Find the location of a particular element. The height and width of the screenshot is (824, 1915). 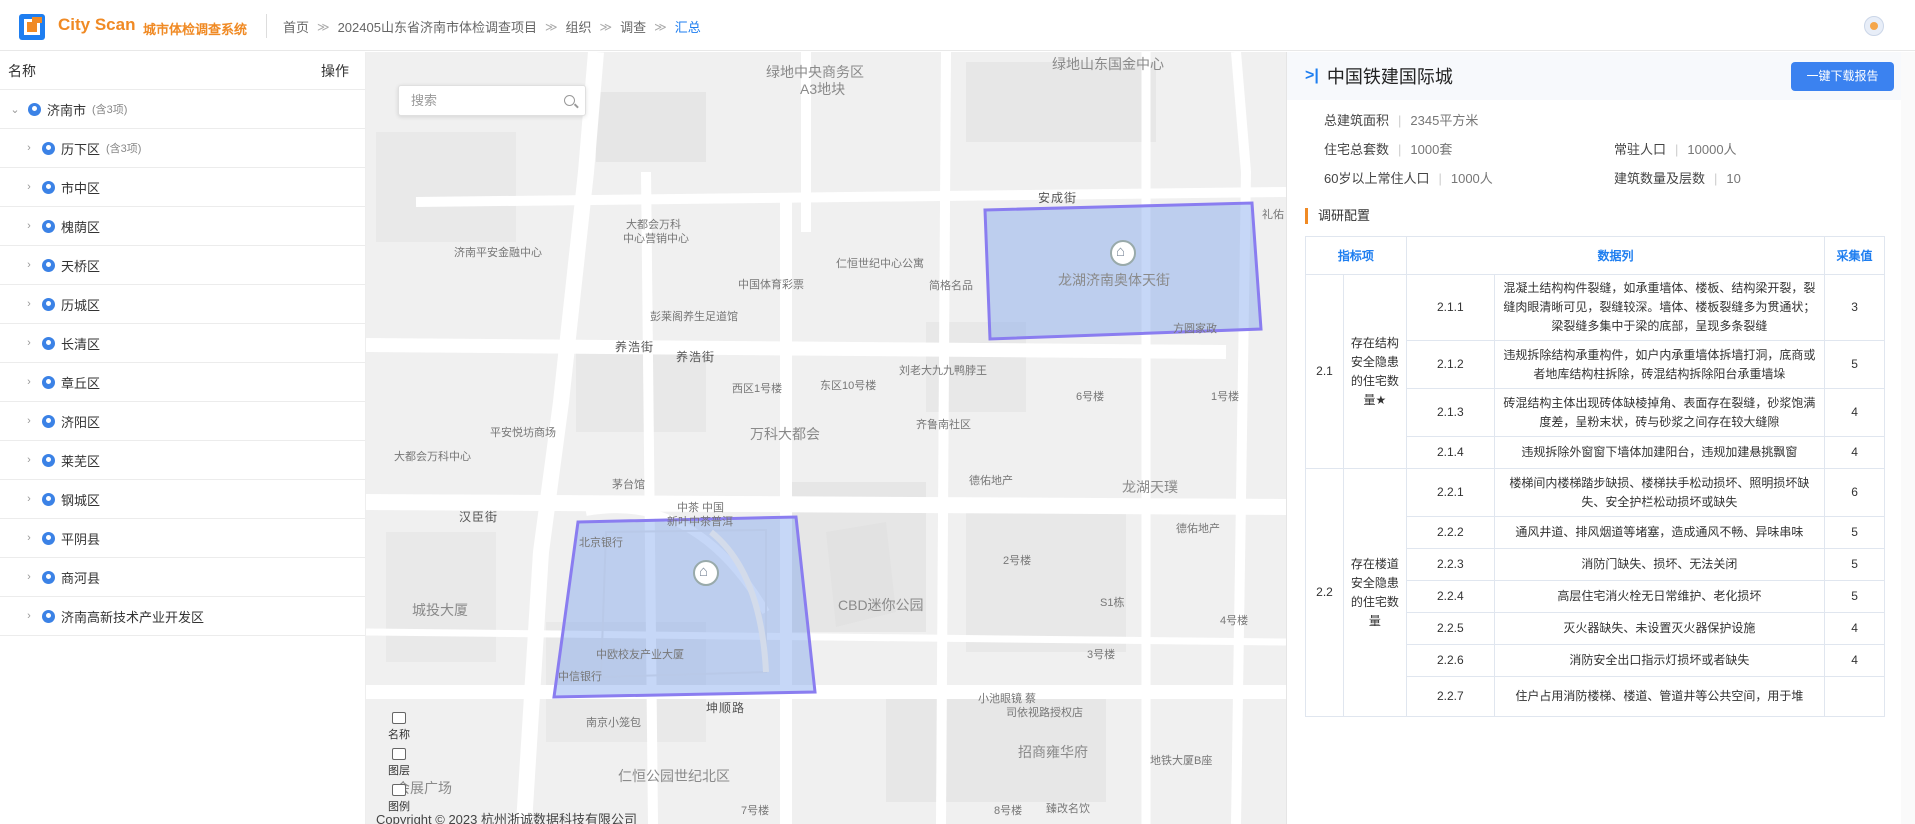

map-label: 仁恒公园世纪北区 is located at coordinates (674, 776).